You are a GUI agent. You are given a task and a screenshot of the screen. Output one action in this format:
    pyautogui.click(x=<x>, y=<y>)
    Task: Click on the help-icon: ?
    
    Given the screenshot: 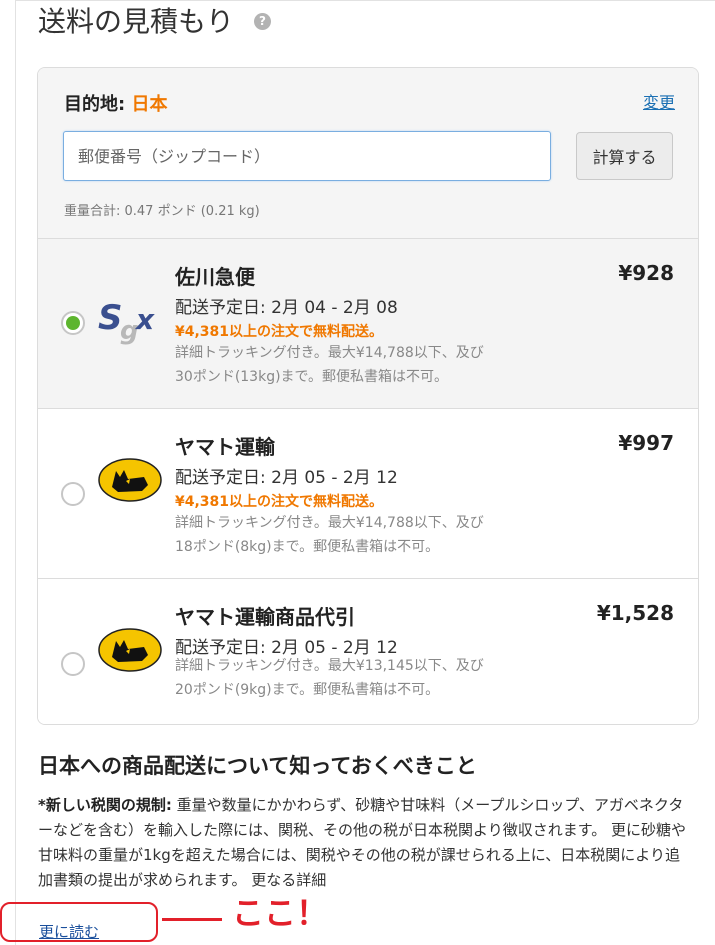 What is the action you would take?
    pyautogui.click(x=262, y=21)
    